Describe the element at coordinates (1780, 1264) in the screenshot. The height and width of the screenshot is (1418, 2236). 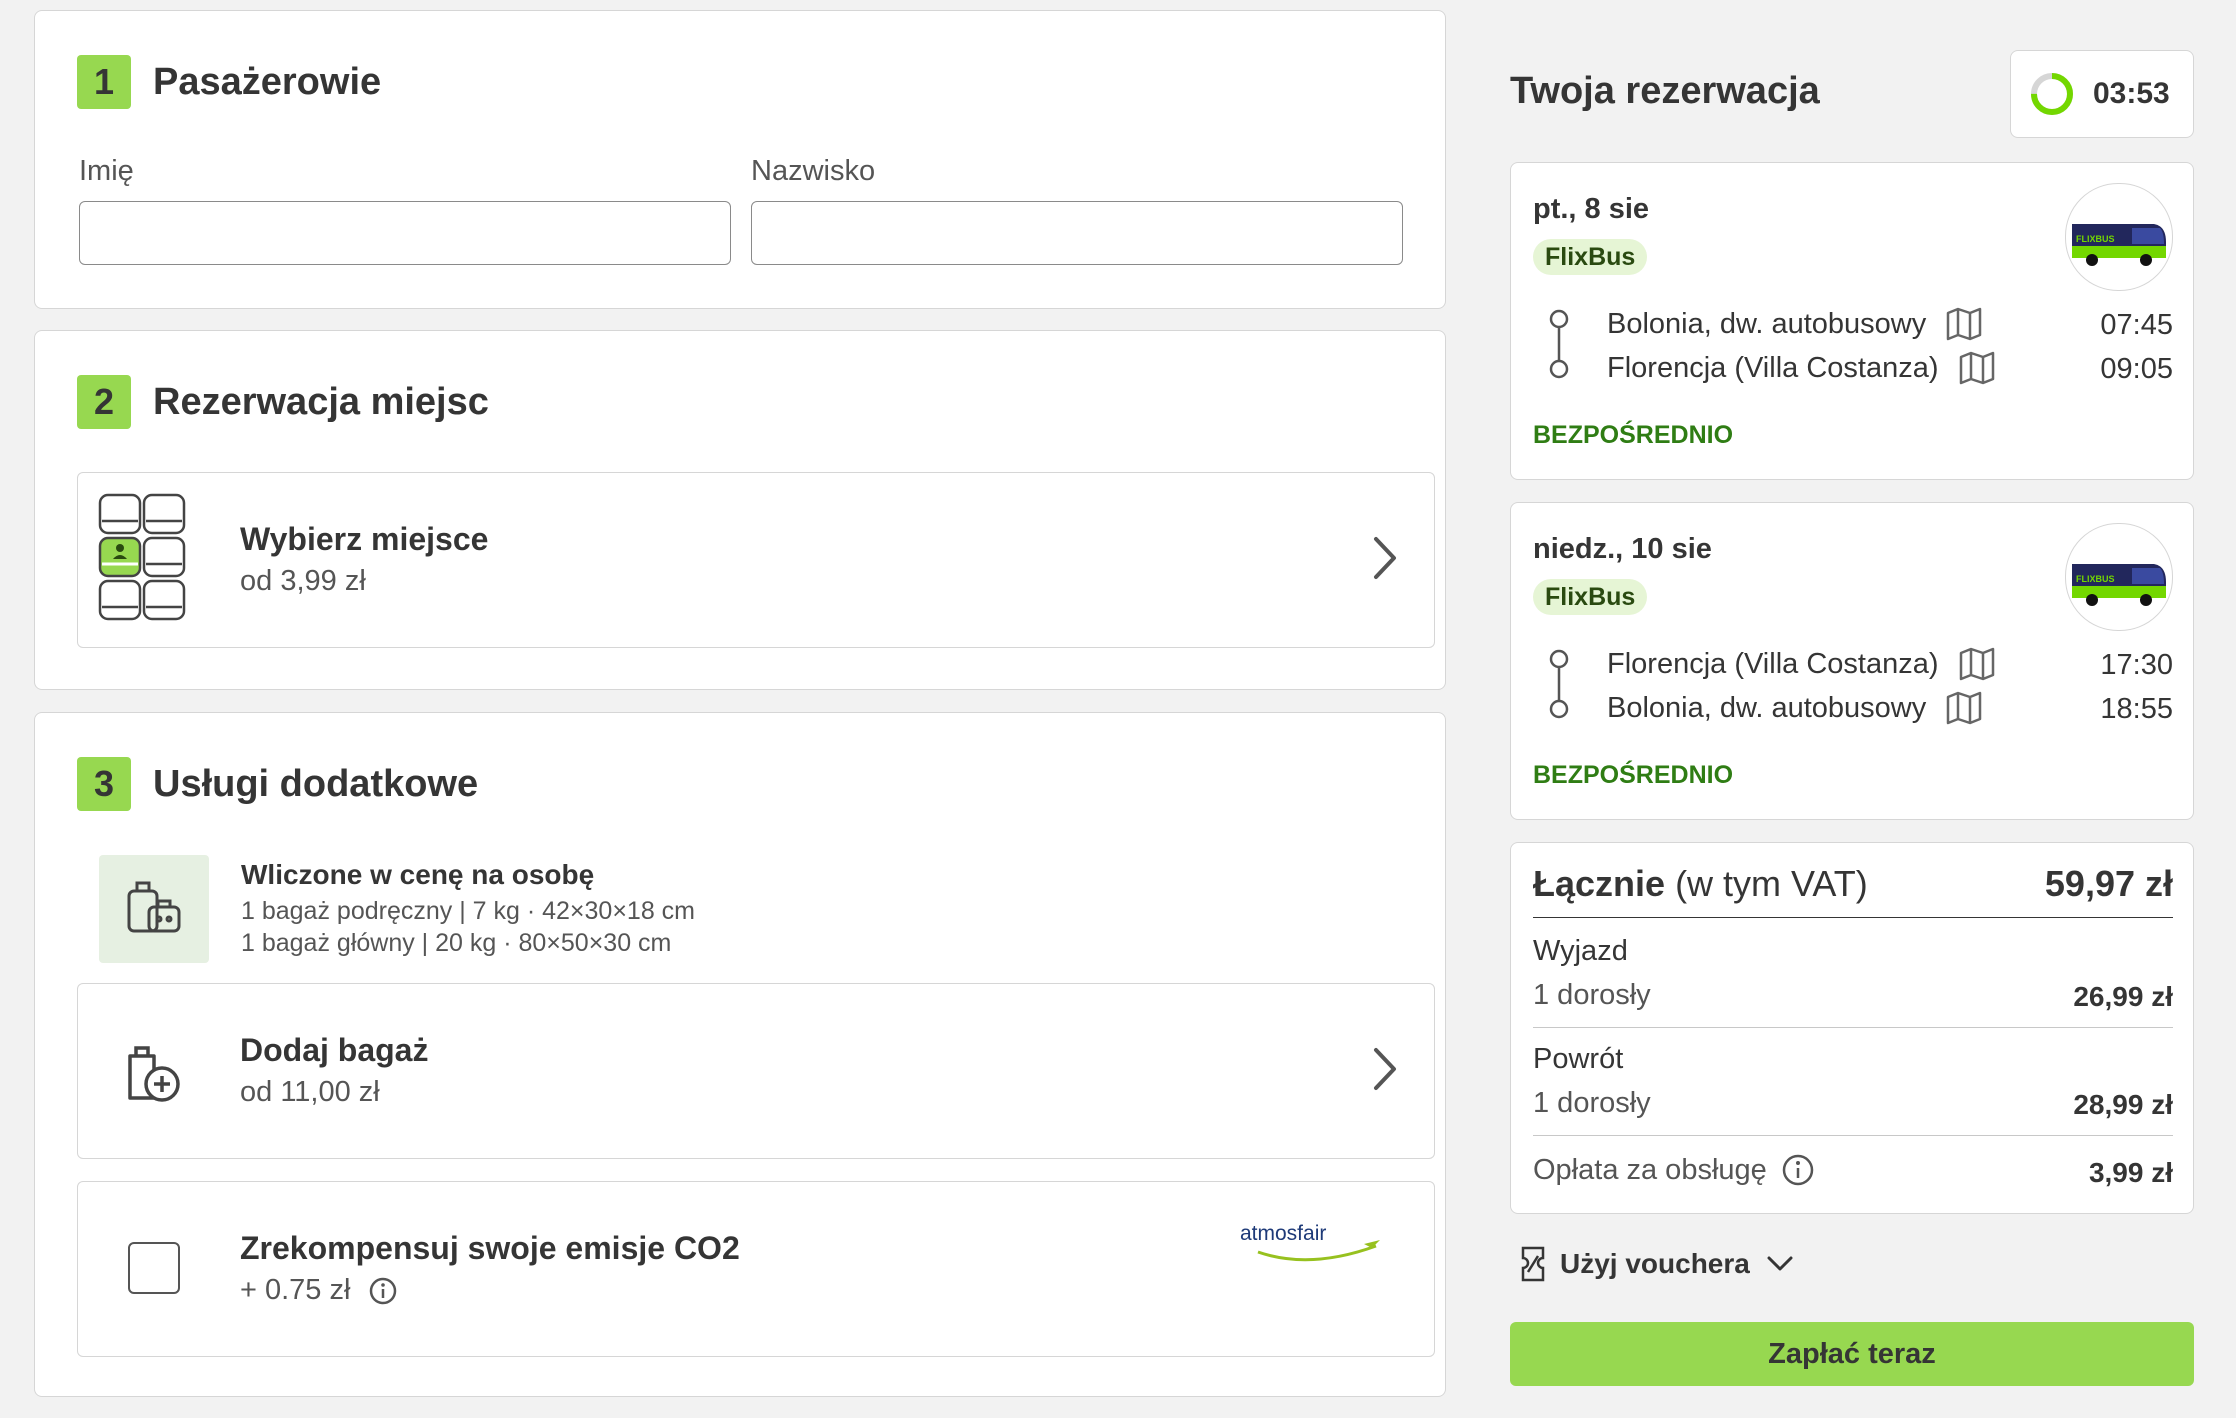
I see `chevron-down-icon` at that location.